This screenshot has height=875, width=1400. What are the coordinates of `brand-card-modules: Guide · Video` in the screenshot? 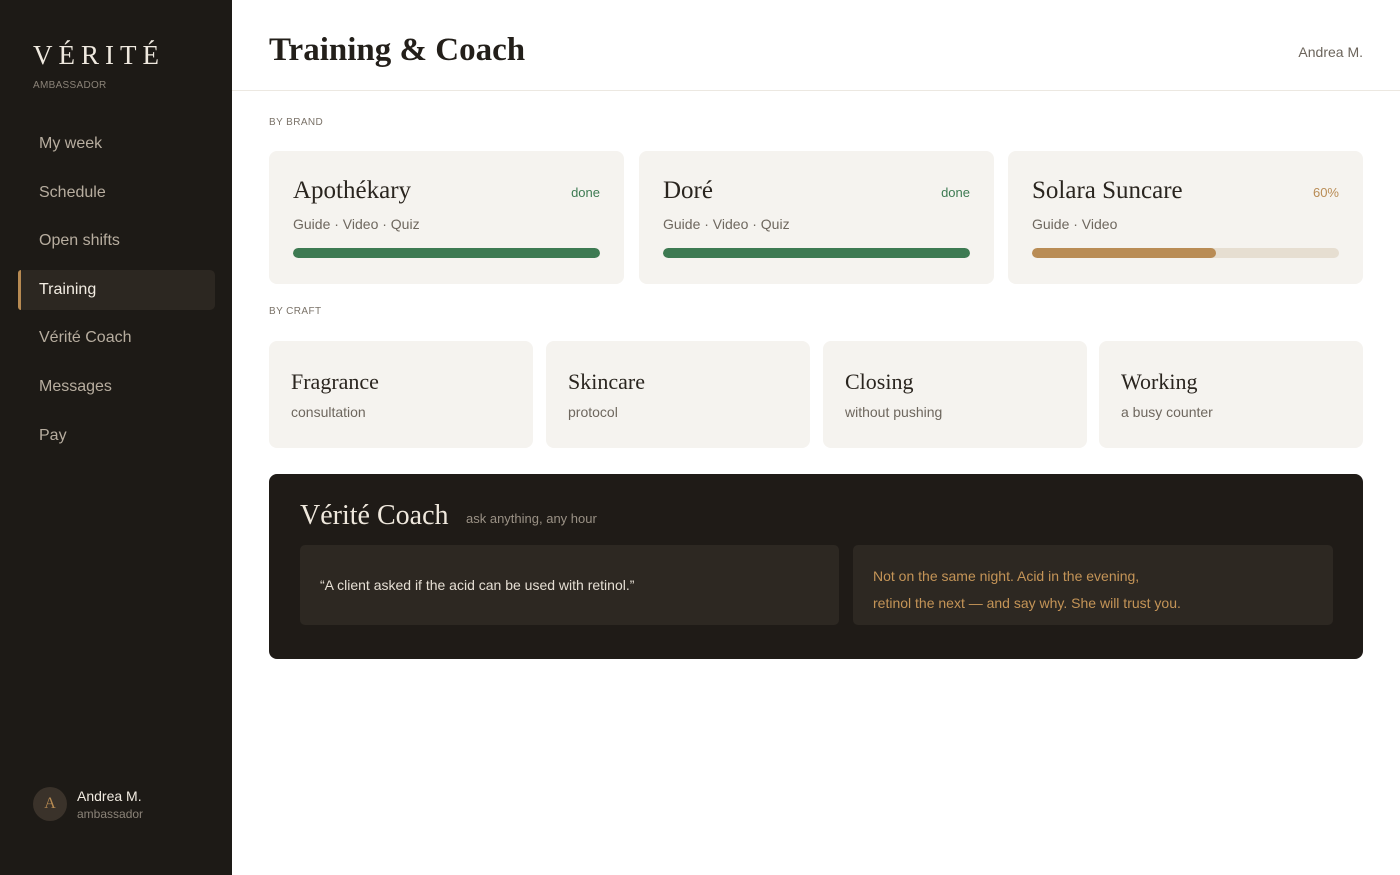 It's located at (1075, 224).